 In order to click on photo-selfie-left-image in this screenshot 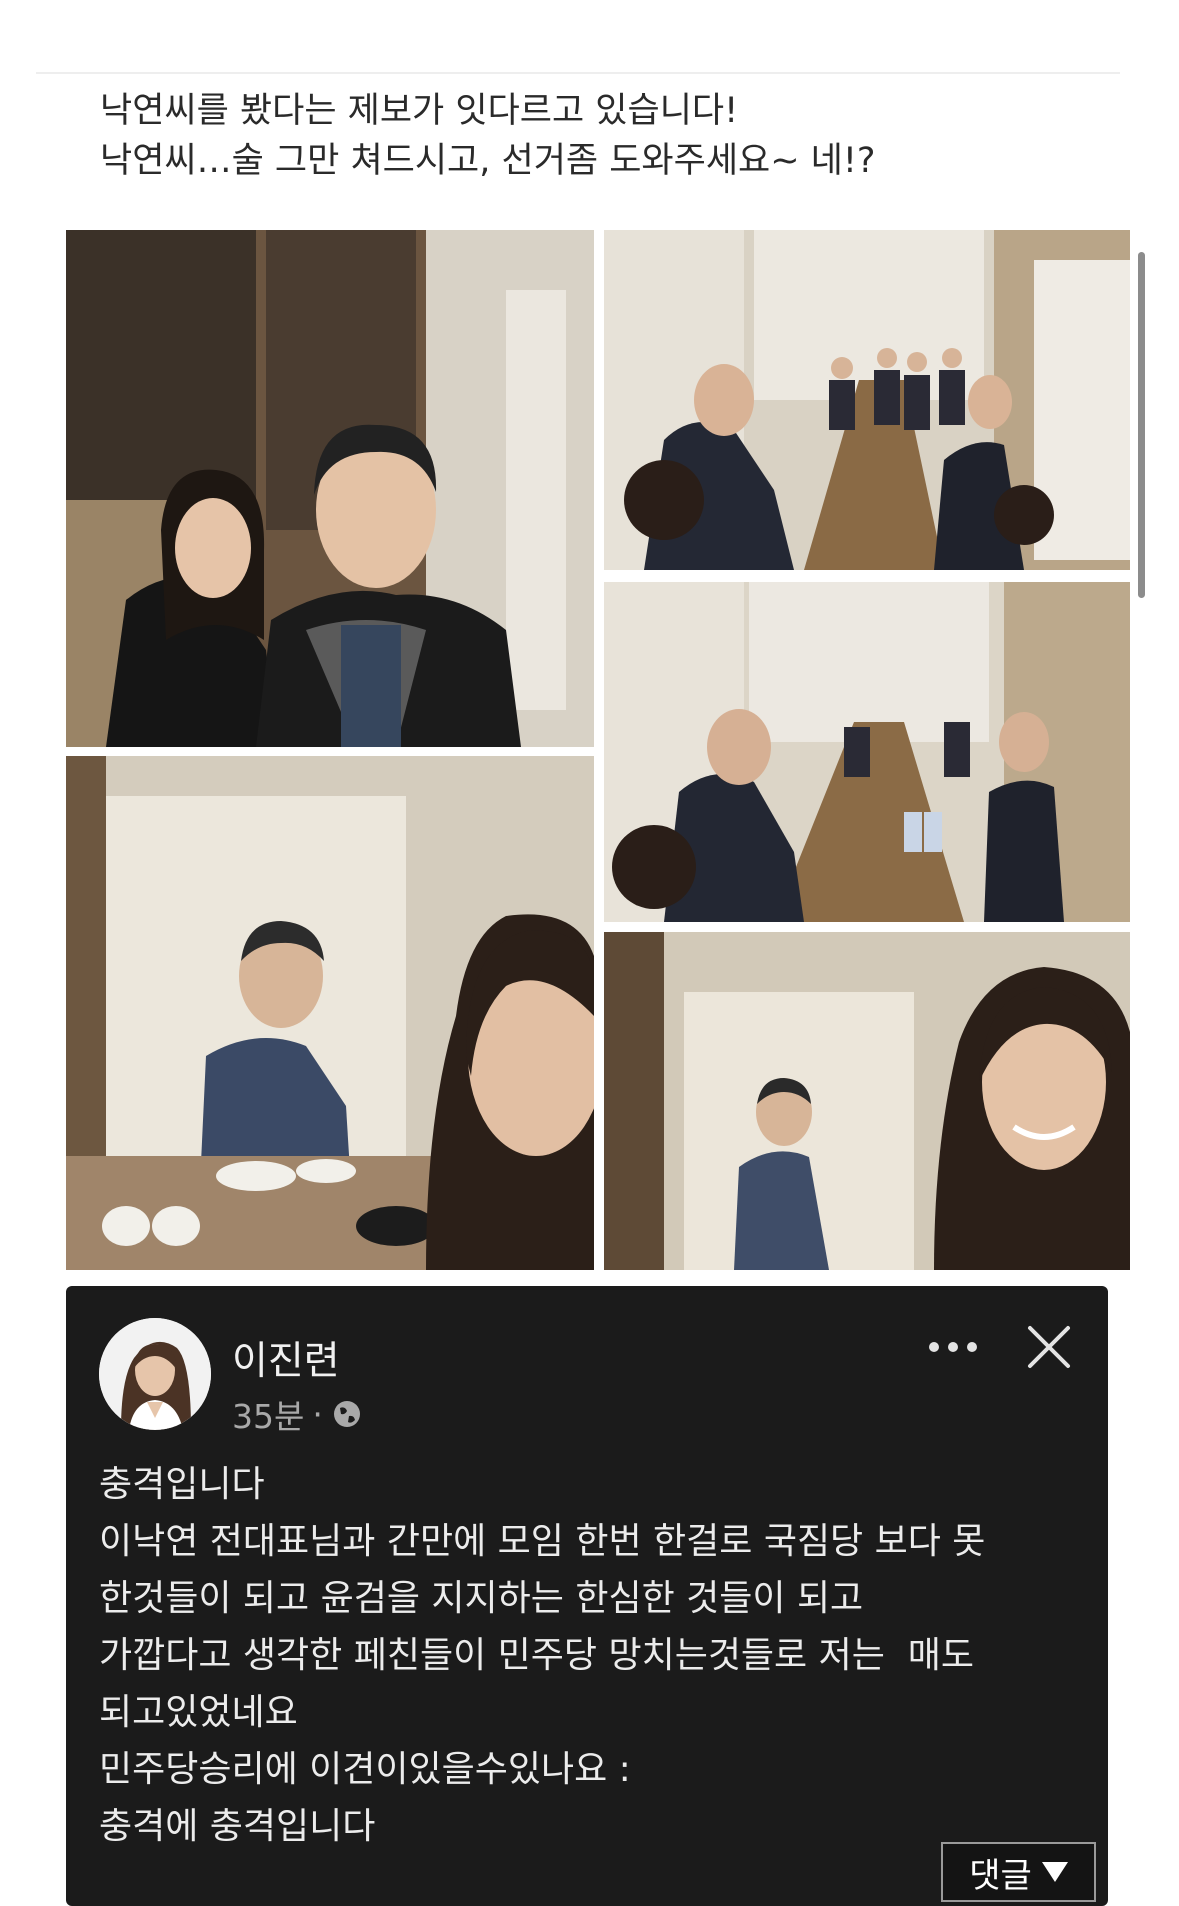, I will do `click(330, 1013)`.